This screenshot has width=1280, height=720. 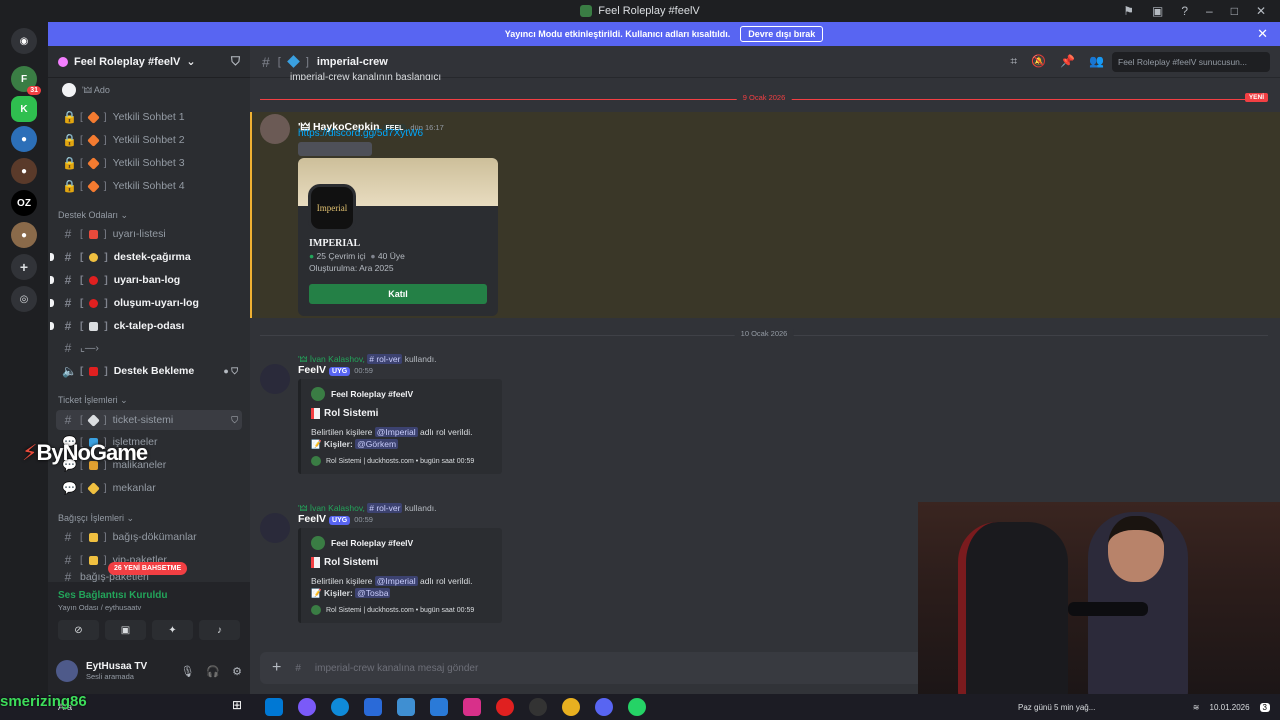 What do you see at coordinates (24, 139) in the screenshot?
I see `server-icon-blue: ●` at bounding box center [24, 139].